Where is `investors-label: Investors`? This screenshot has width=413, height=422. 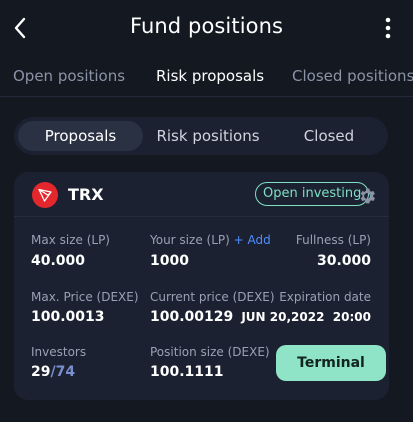
investors-label: Investors is located at coordinates (59, 352).